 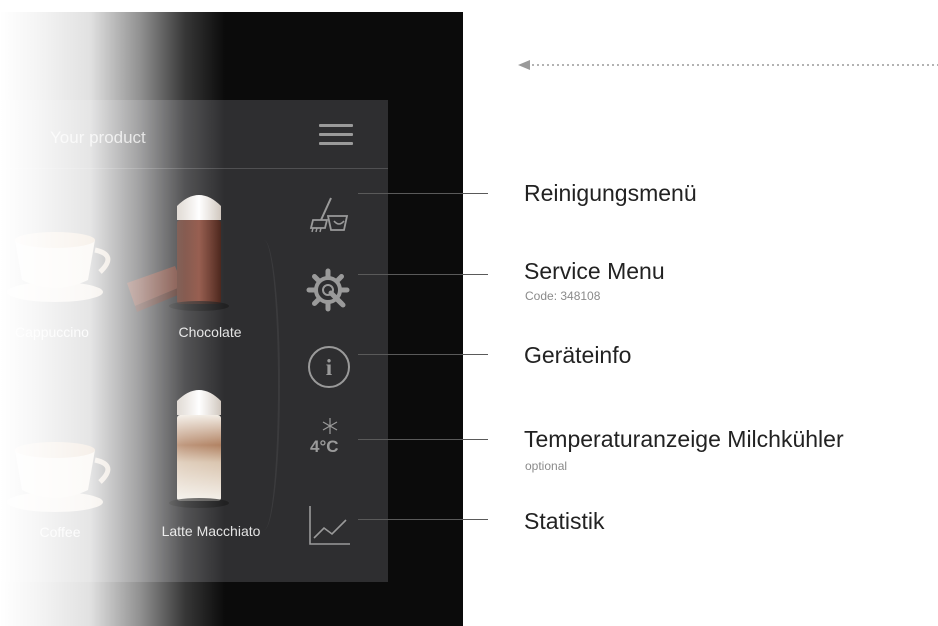 I want to click on callout-temperature-optional: optional, so click(x=546, y=466).